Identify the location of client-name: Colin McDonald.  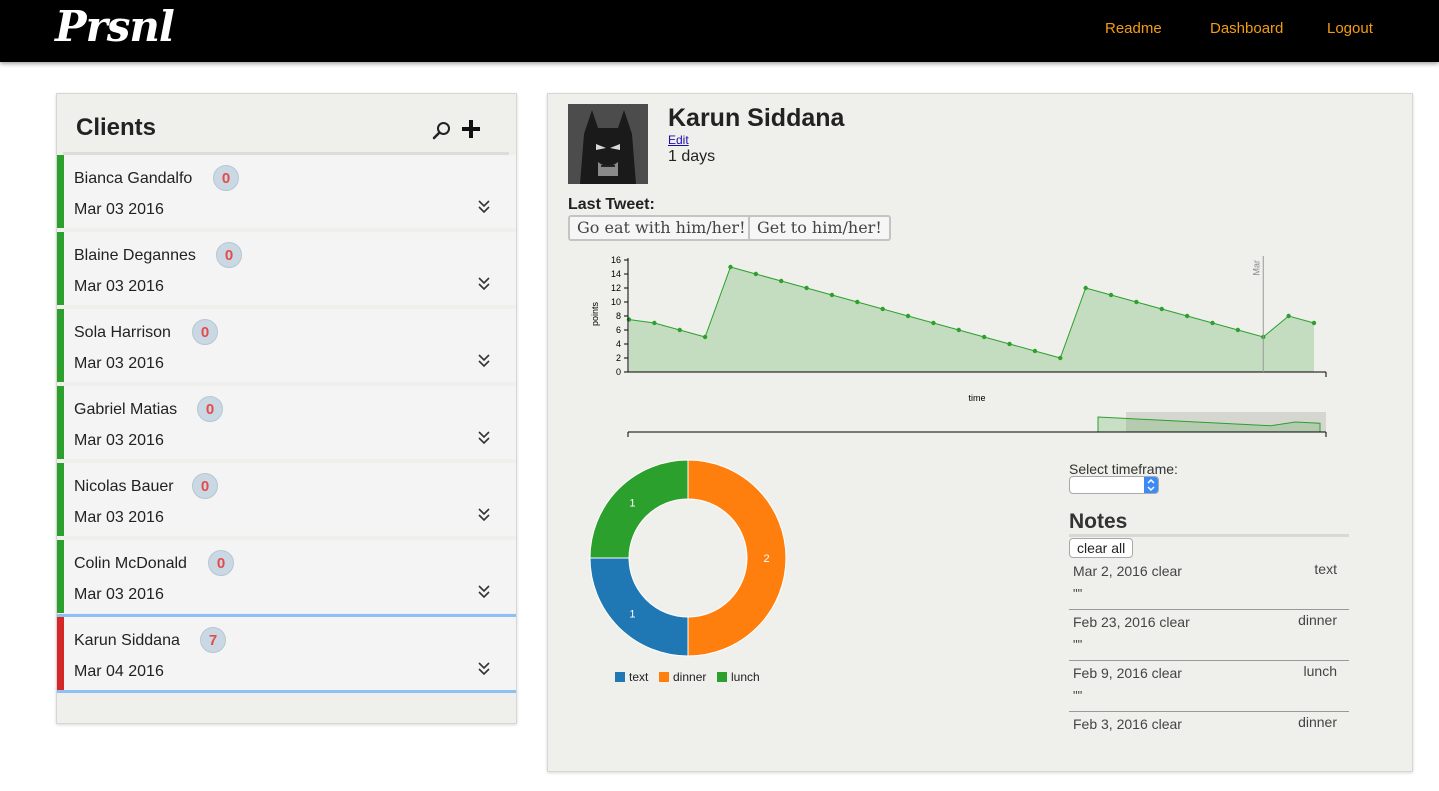
(130, 563).